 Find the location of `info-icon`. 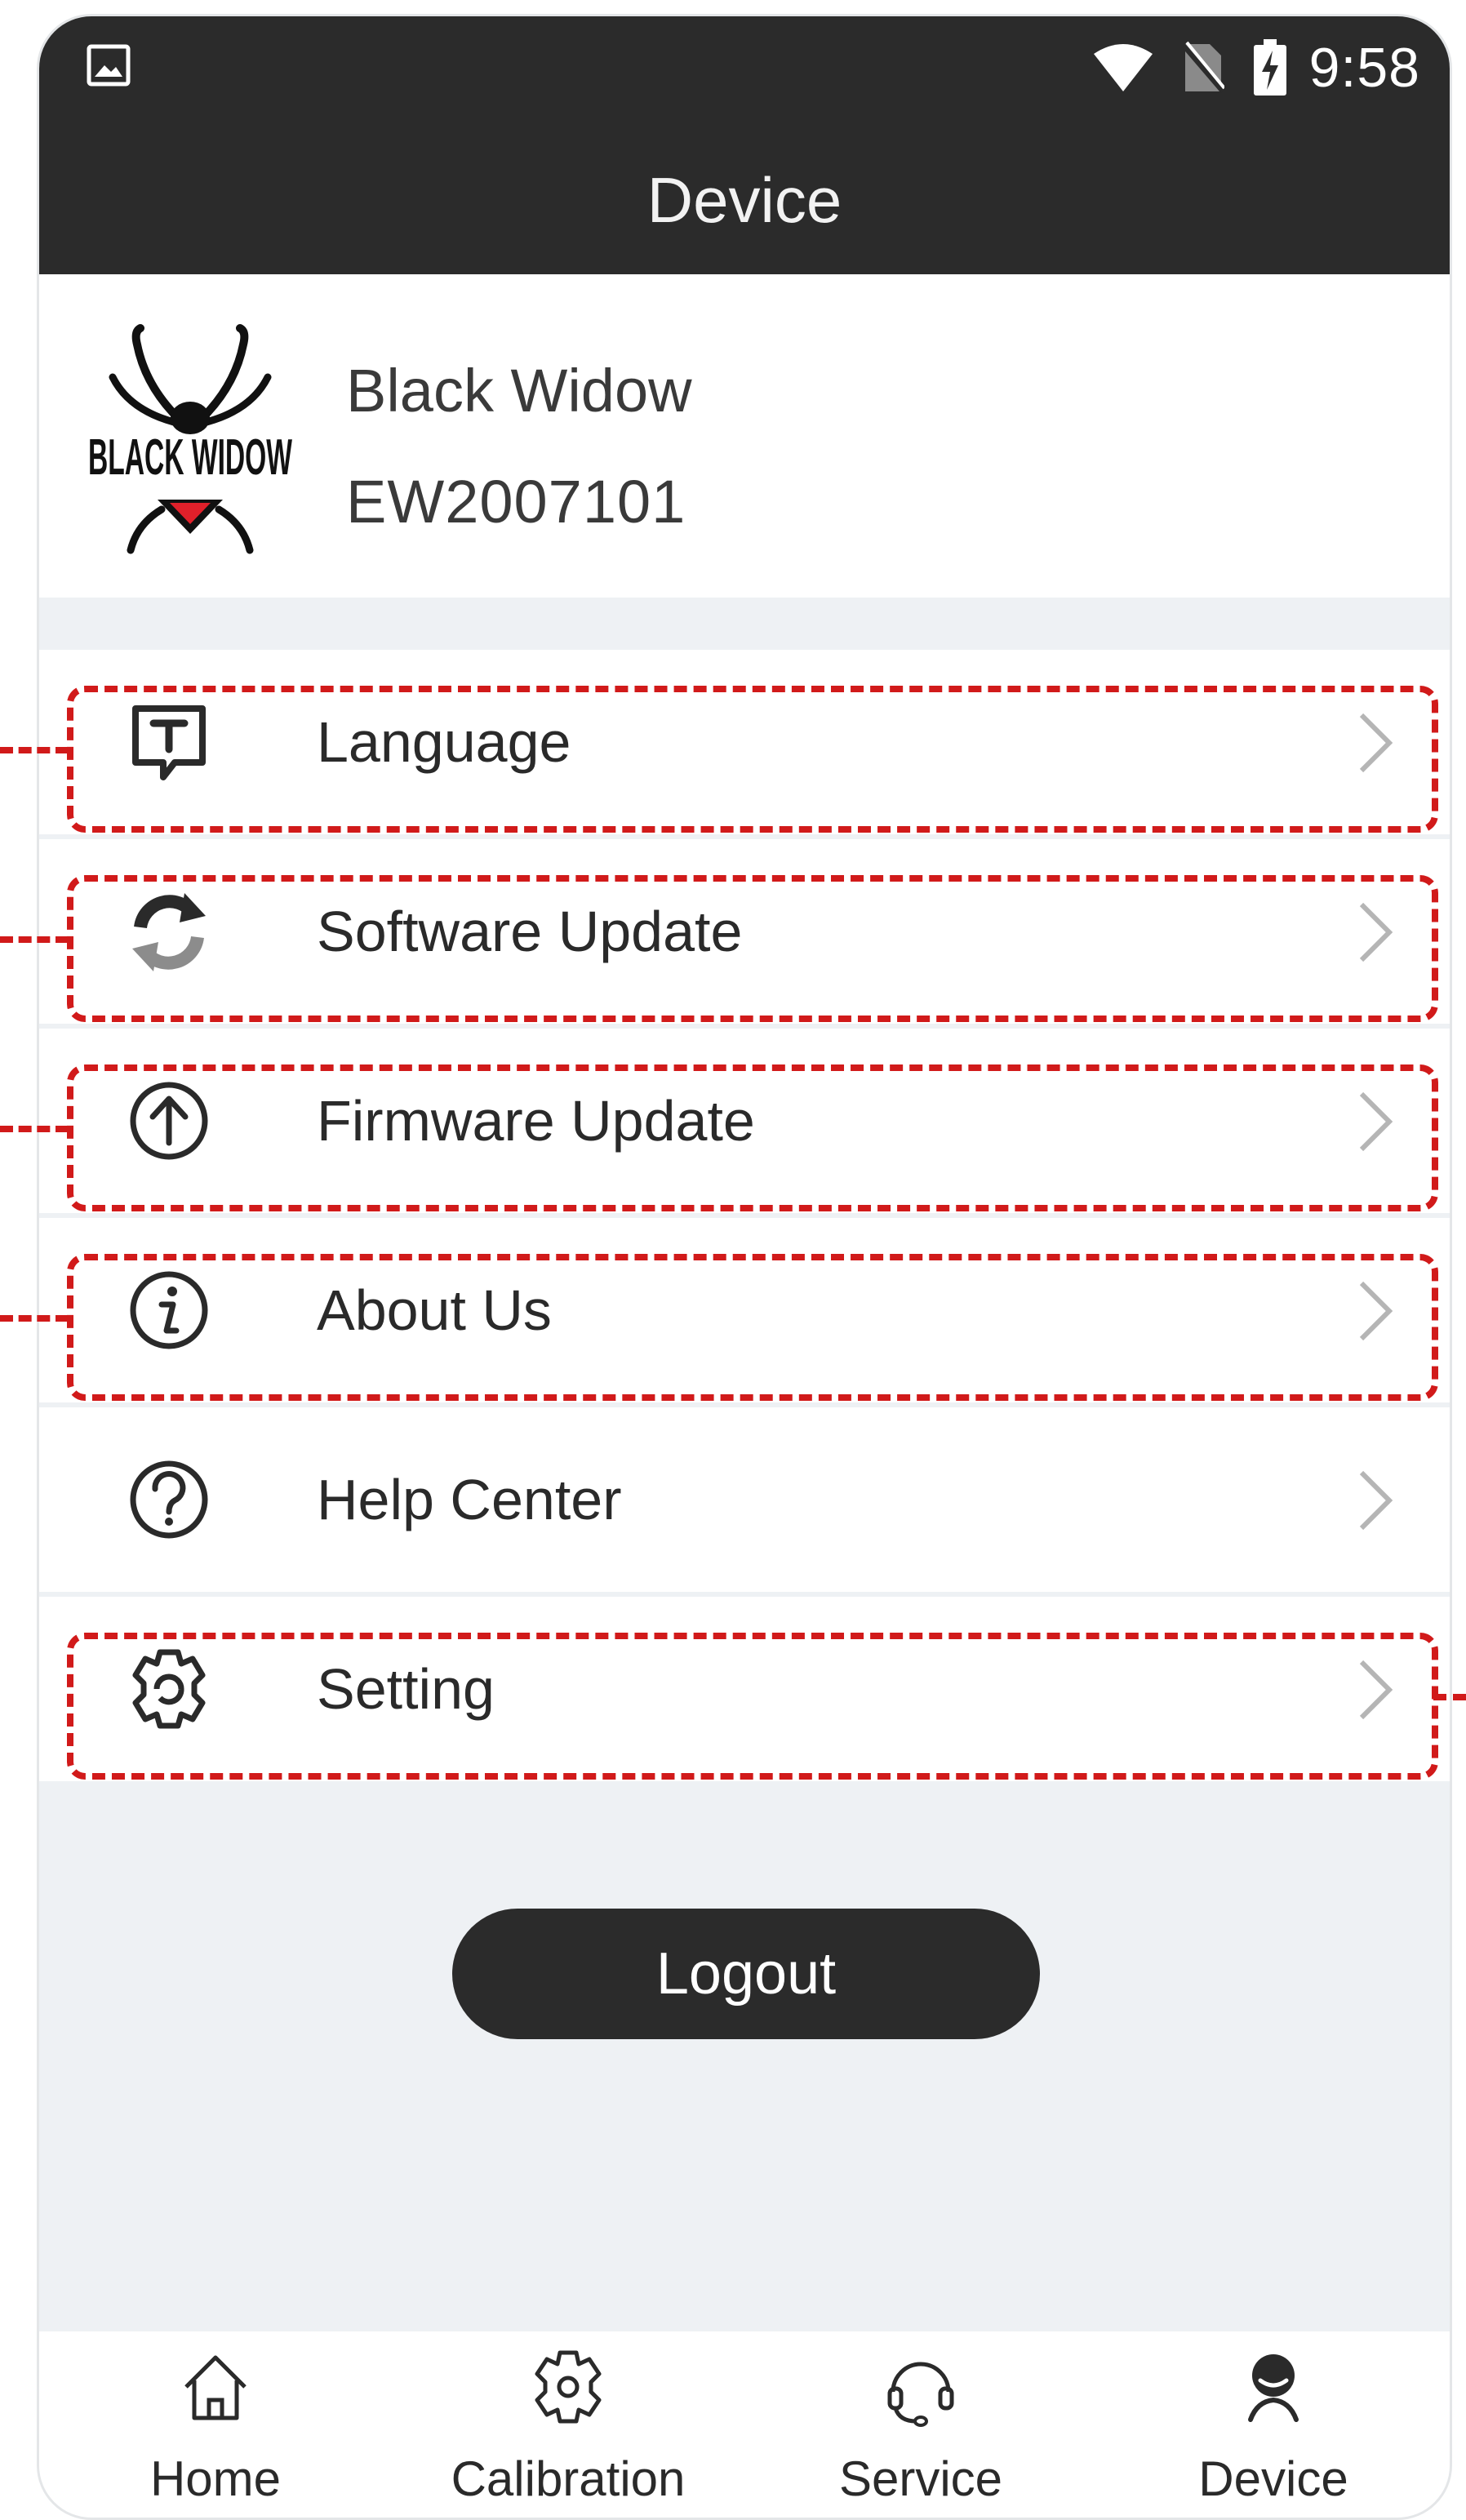

info-icon is located at coordinates (169, 1310).